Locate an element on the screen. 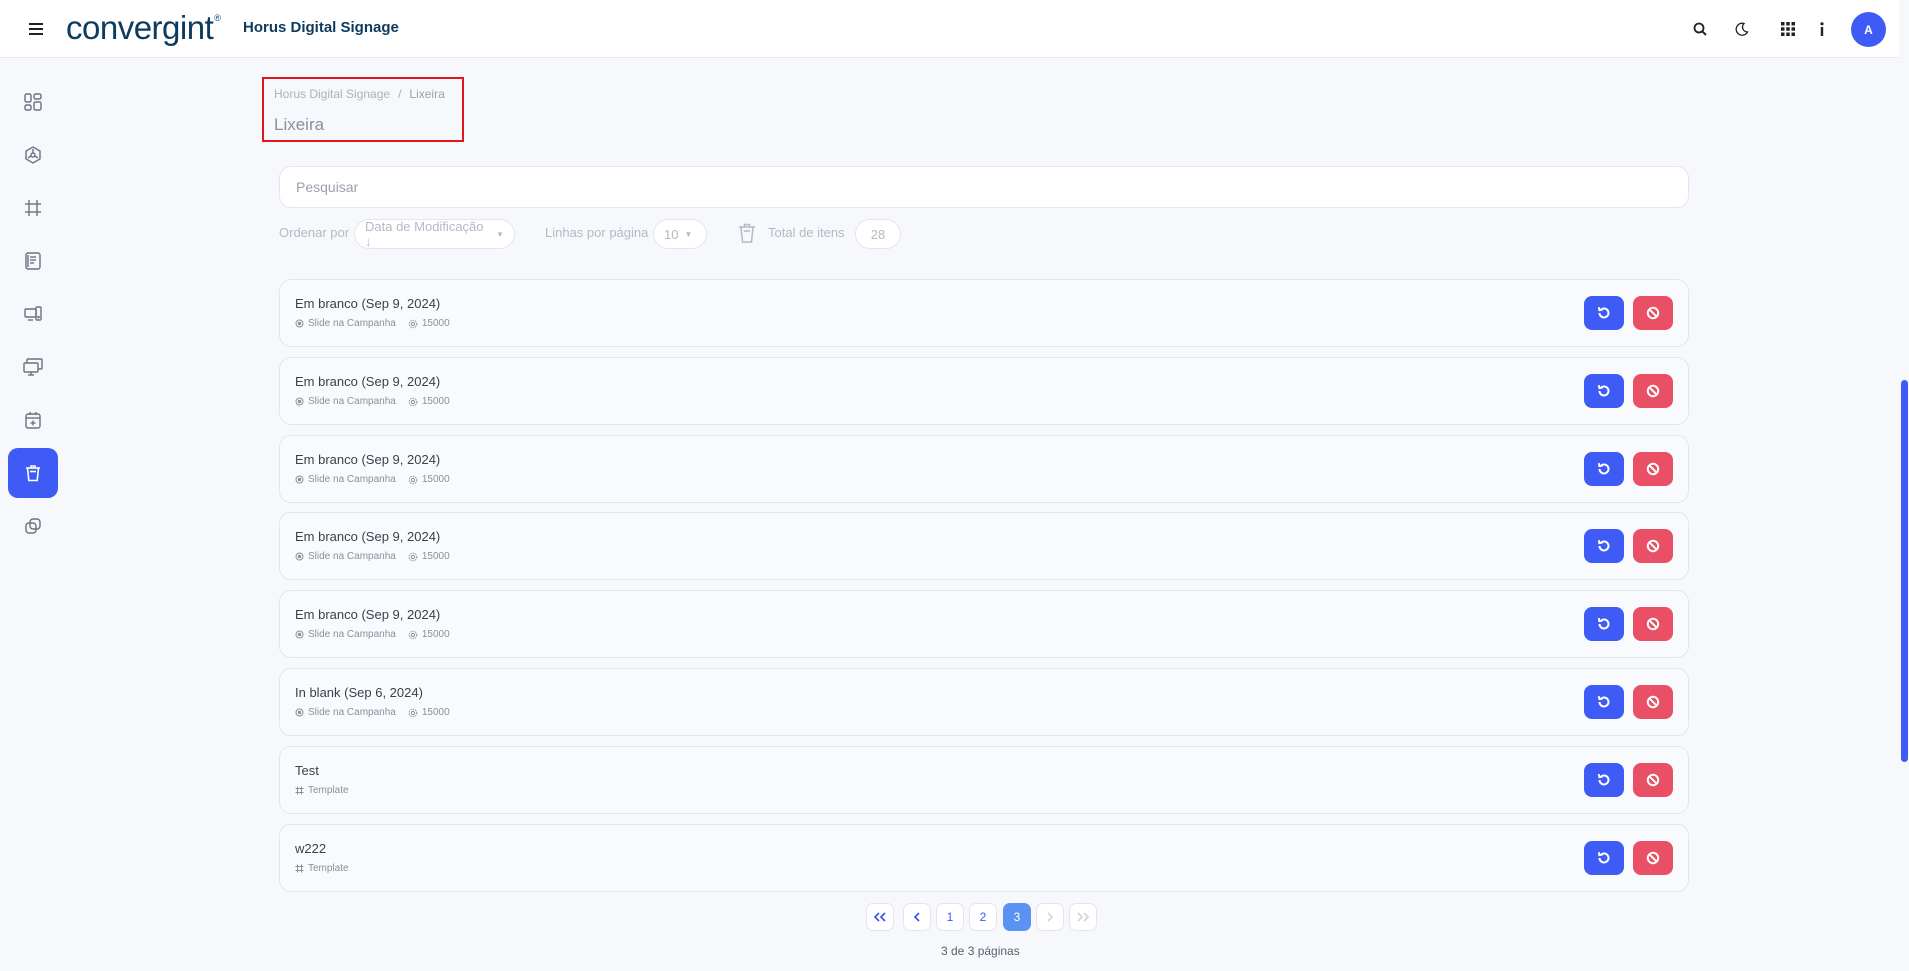 Image resolution: width=1909 pixels, height=971 pixels. chevron-left-icon is located at coordinates (917, 917).